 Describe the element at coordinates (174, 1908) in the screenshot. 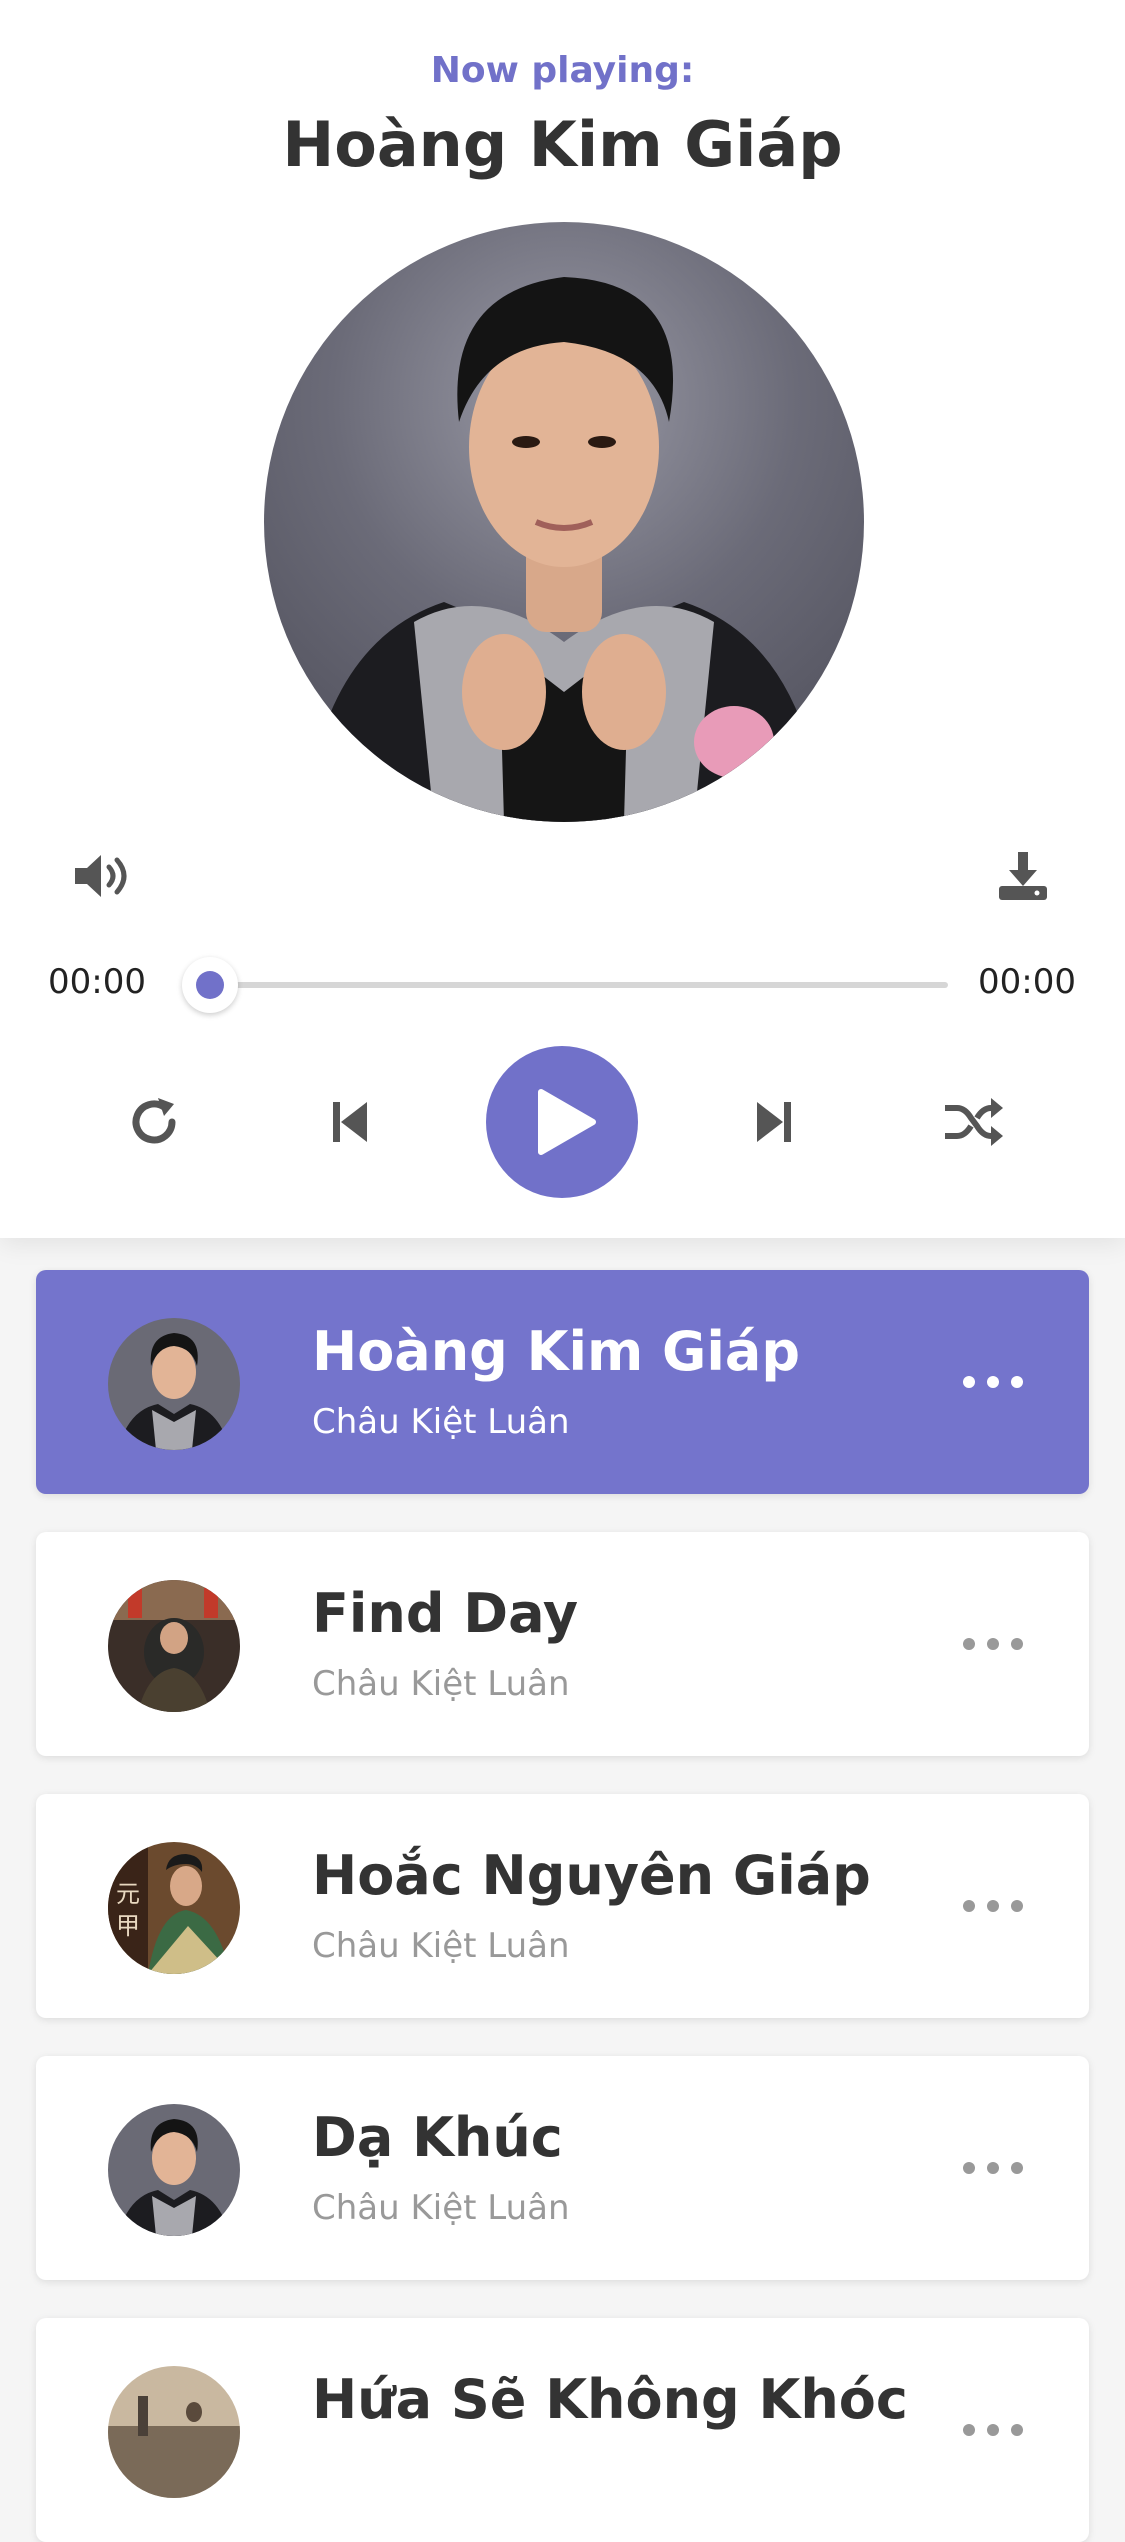

I see `song-thumbnail: 元 甲` at that location.